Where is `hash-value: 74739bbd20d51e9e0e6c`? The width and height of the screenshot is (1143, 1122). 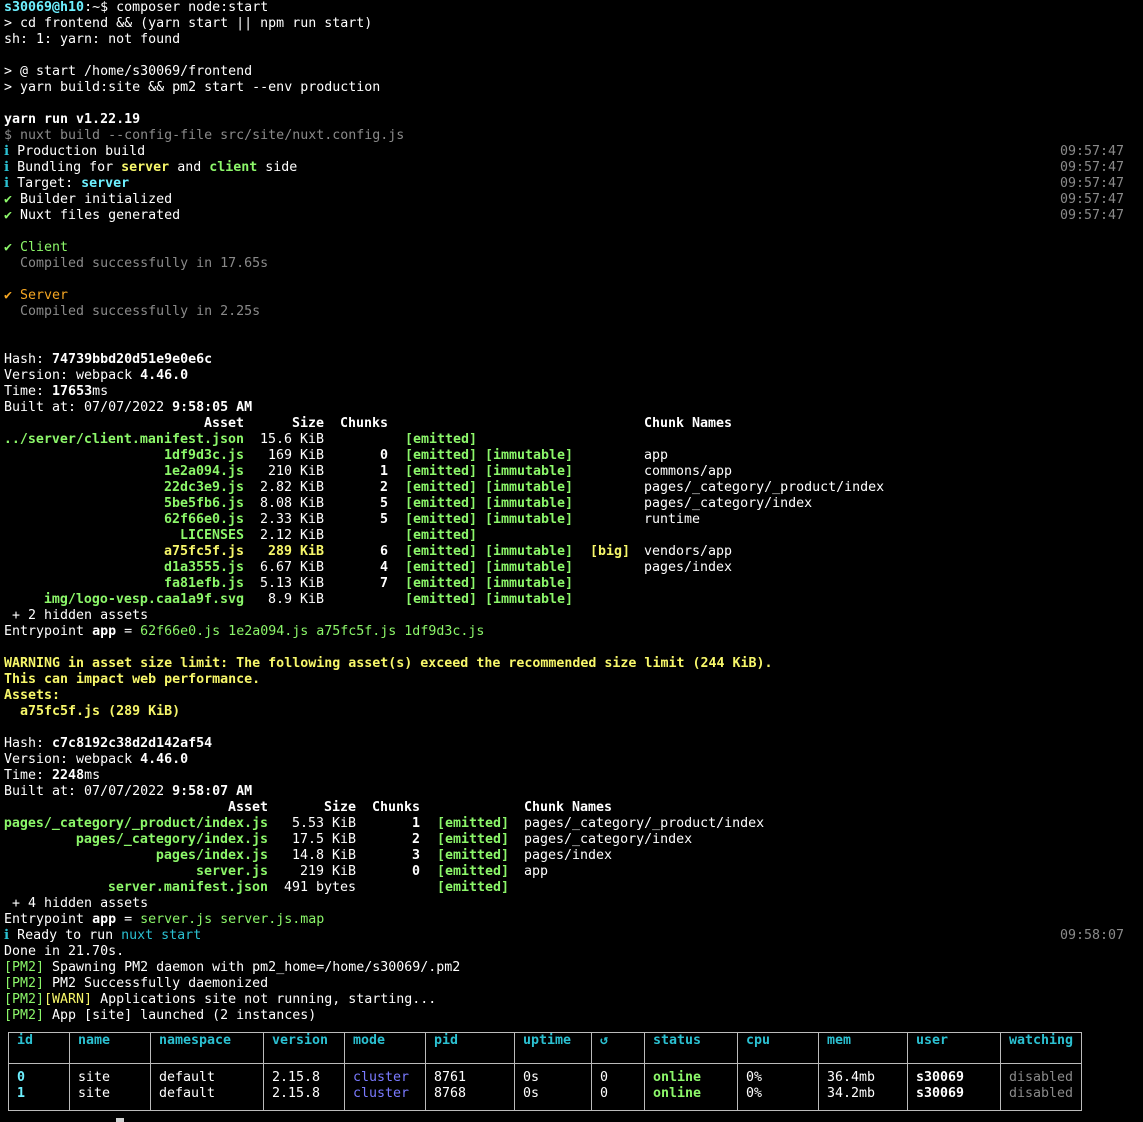 hash-value: 74739bbd20d51e9e0e6c is located at coordinates (132, 359).